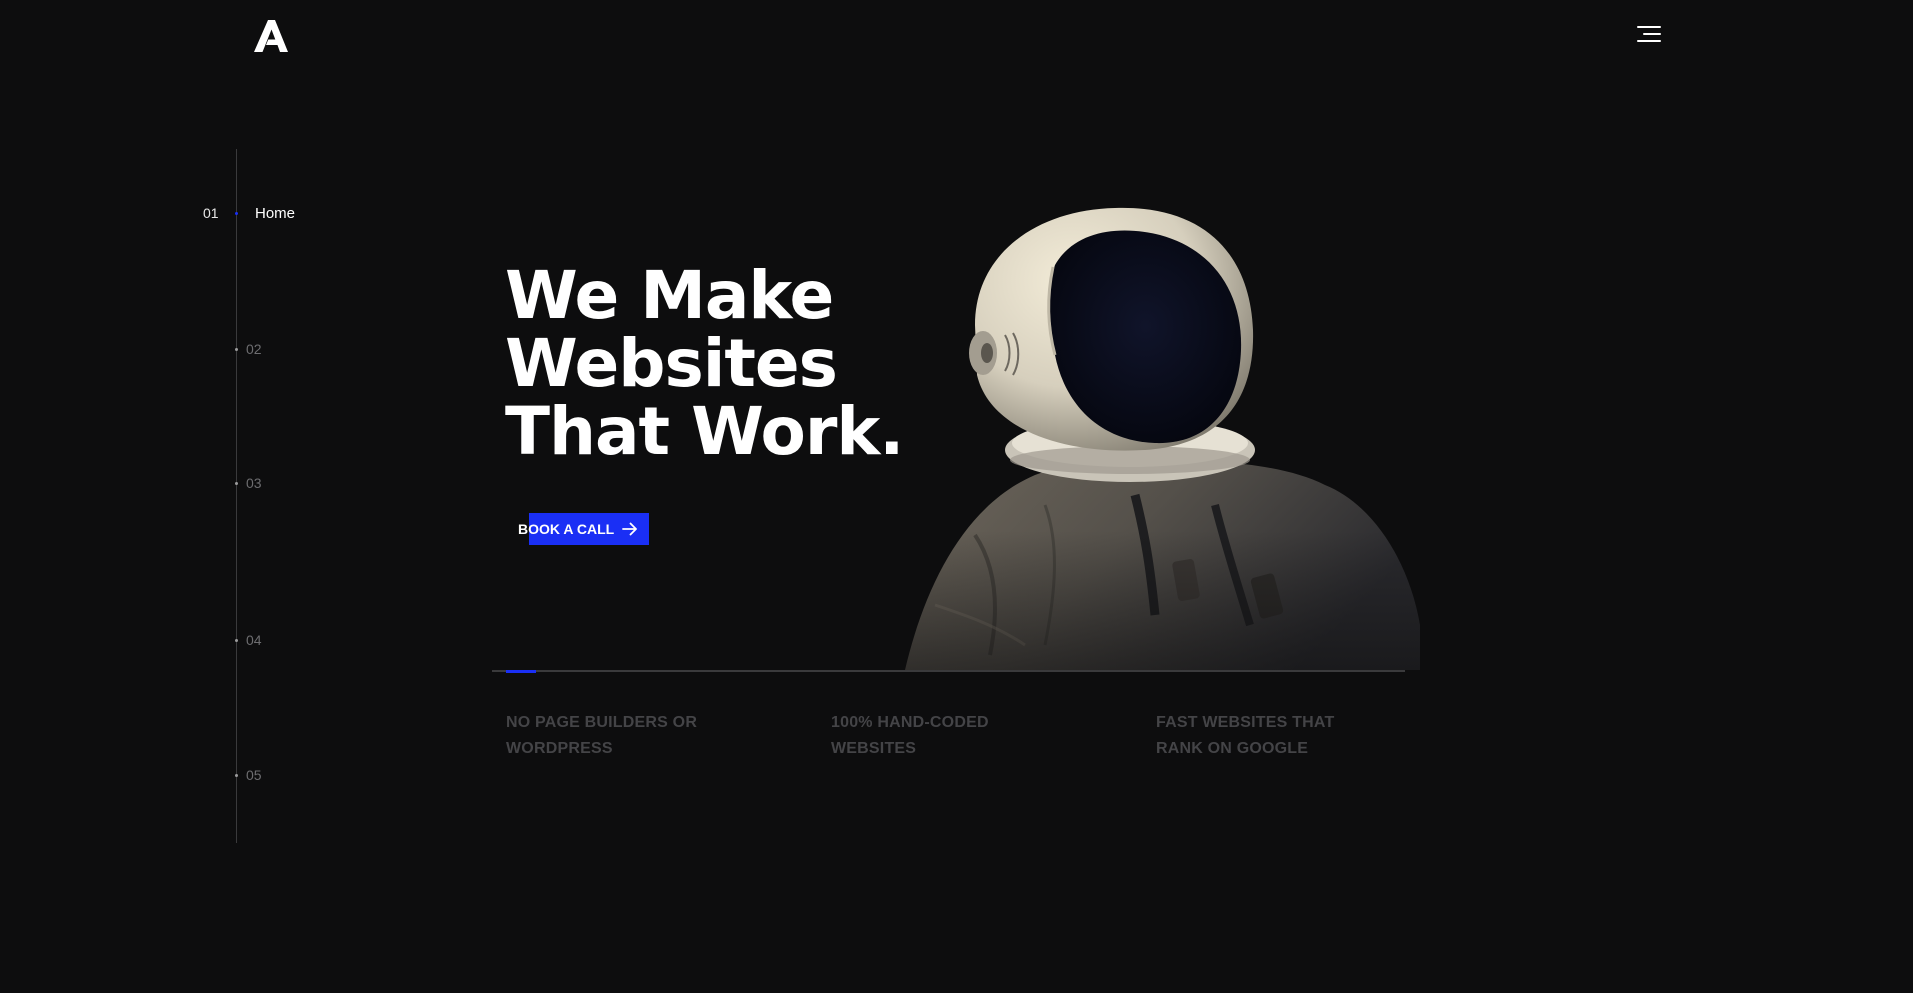  I want to click on feature-item: 100% HAND-CODED WEBSITES, so click(910, 735).